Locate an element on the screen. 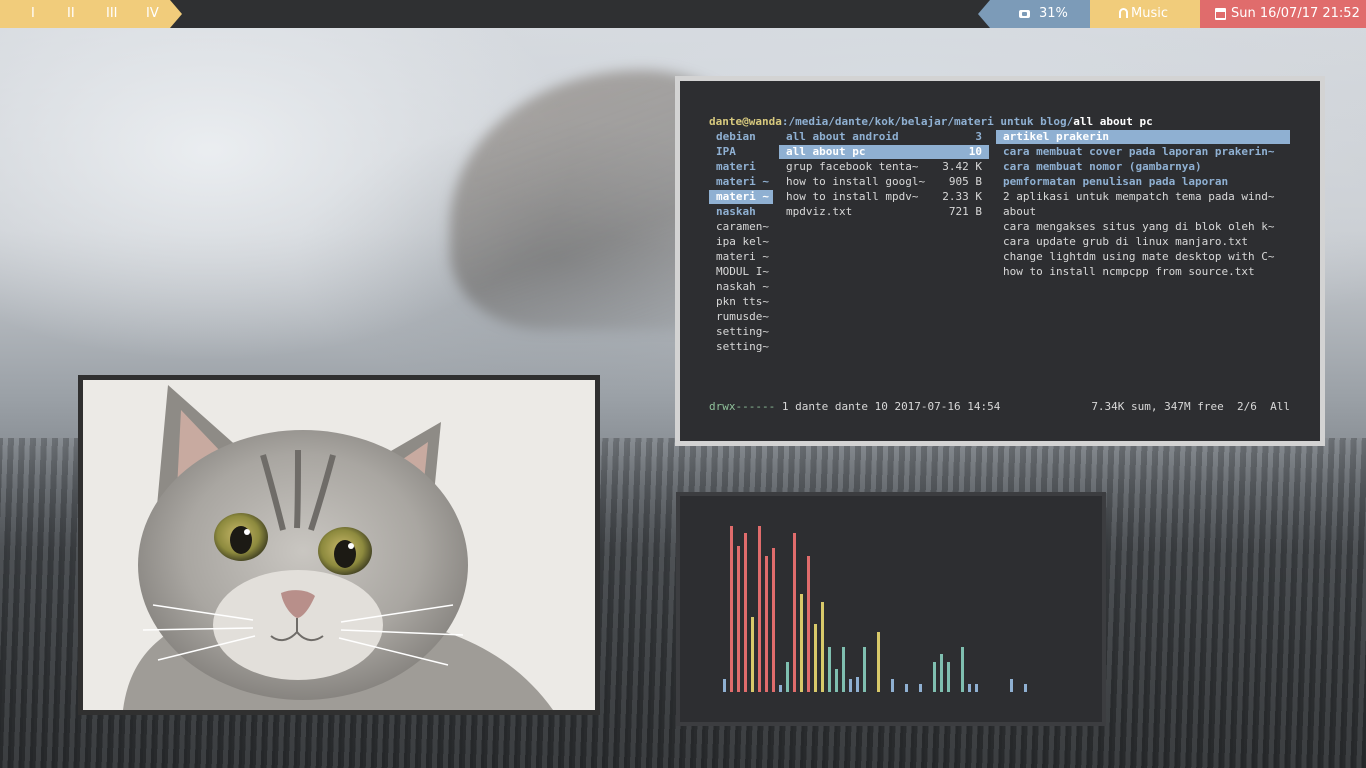 The height and width of the screenshot is (768, 1366). current-entry: how to install googl~ 905 B is located at coordinates (884, 182).